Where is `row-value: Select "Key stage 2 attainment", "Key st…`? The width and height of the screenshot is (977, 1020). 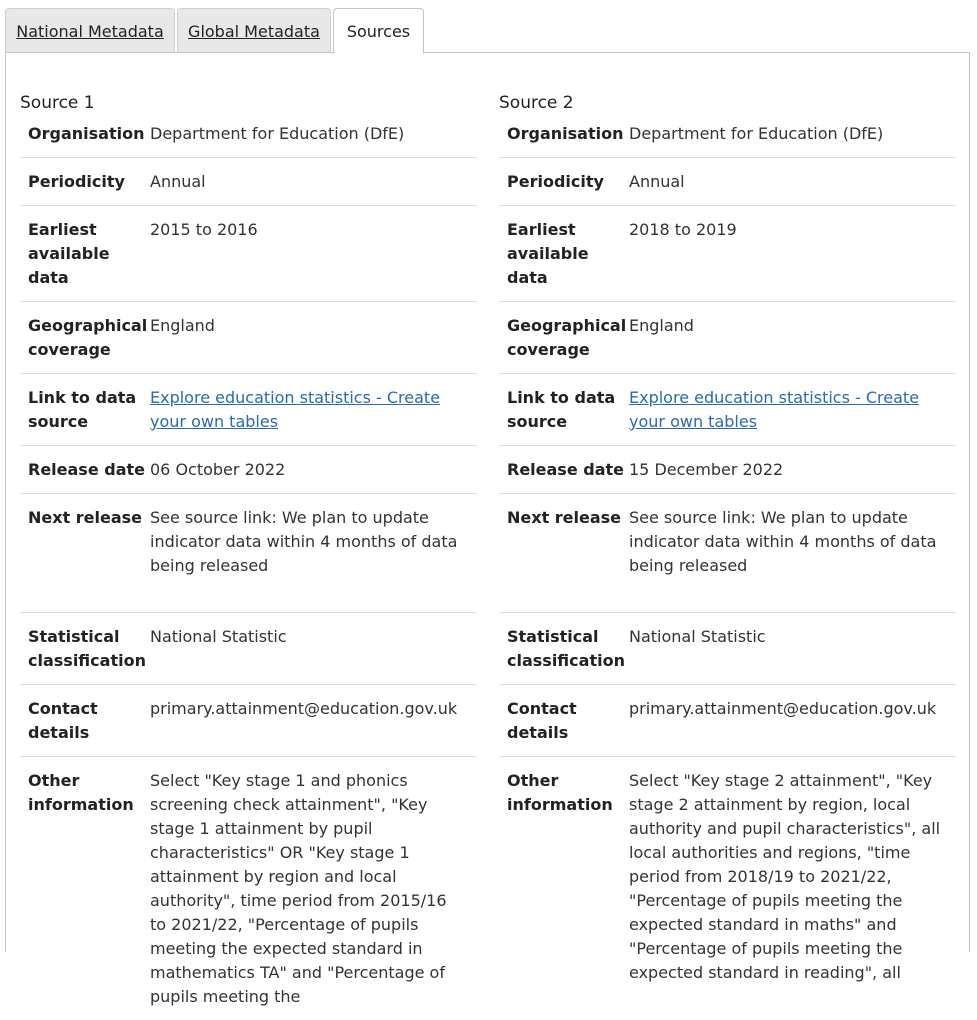
row-value: Select "Key stage 2 attainment", "Key st… is located at coordinates (785, 876).